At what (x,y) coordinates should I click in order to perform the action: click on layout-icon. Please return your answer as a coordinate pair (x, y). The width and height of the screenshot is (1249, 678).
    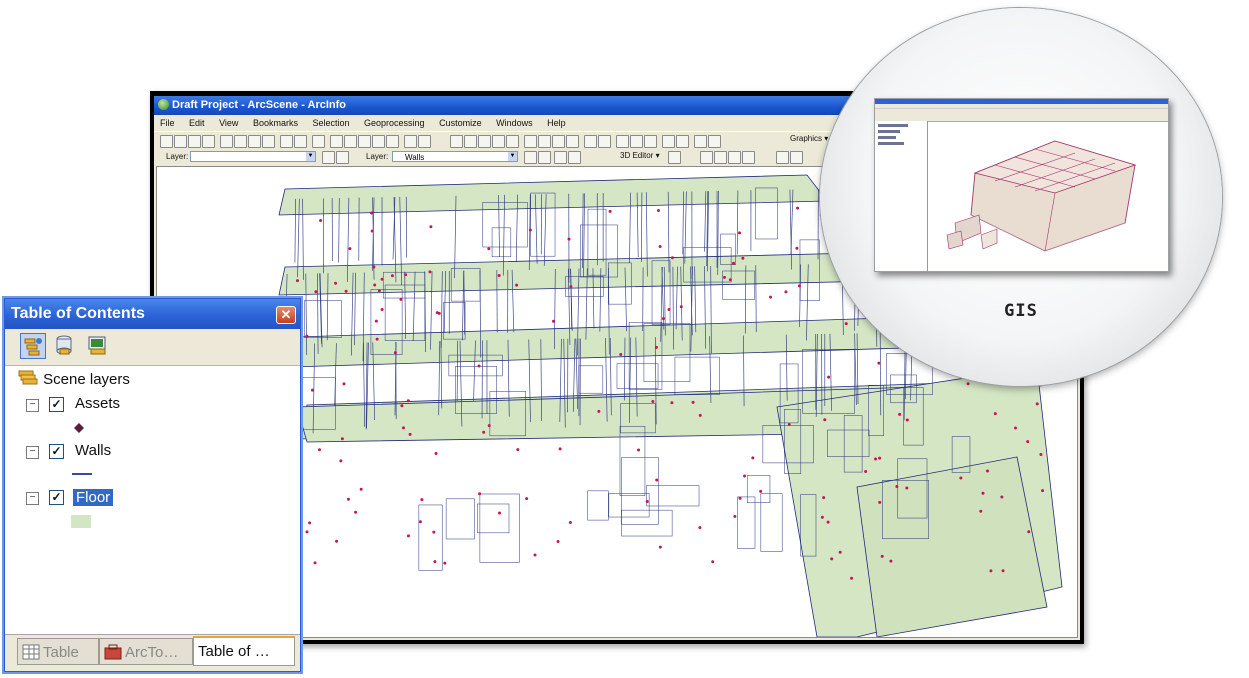
    Looking at the image, I should click on (336, 141).